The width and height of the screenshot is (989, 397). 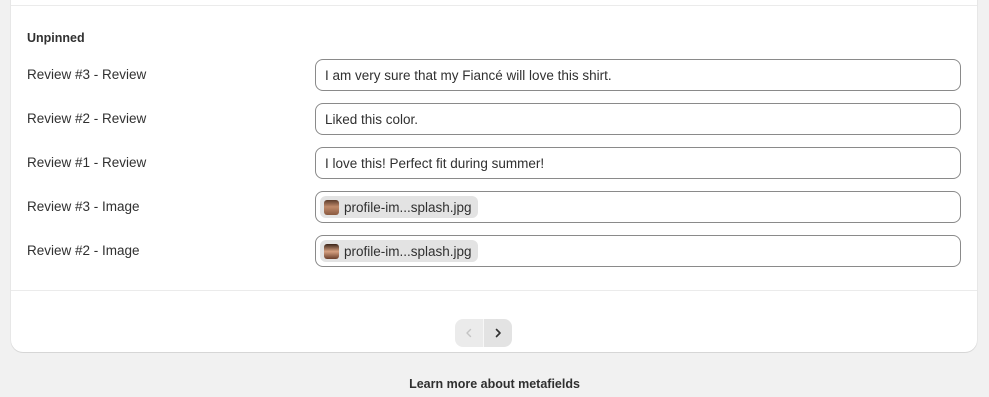 I want to click on learn-more-link: Learn more about metafields, so click(x=494, y=384).